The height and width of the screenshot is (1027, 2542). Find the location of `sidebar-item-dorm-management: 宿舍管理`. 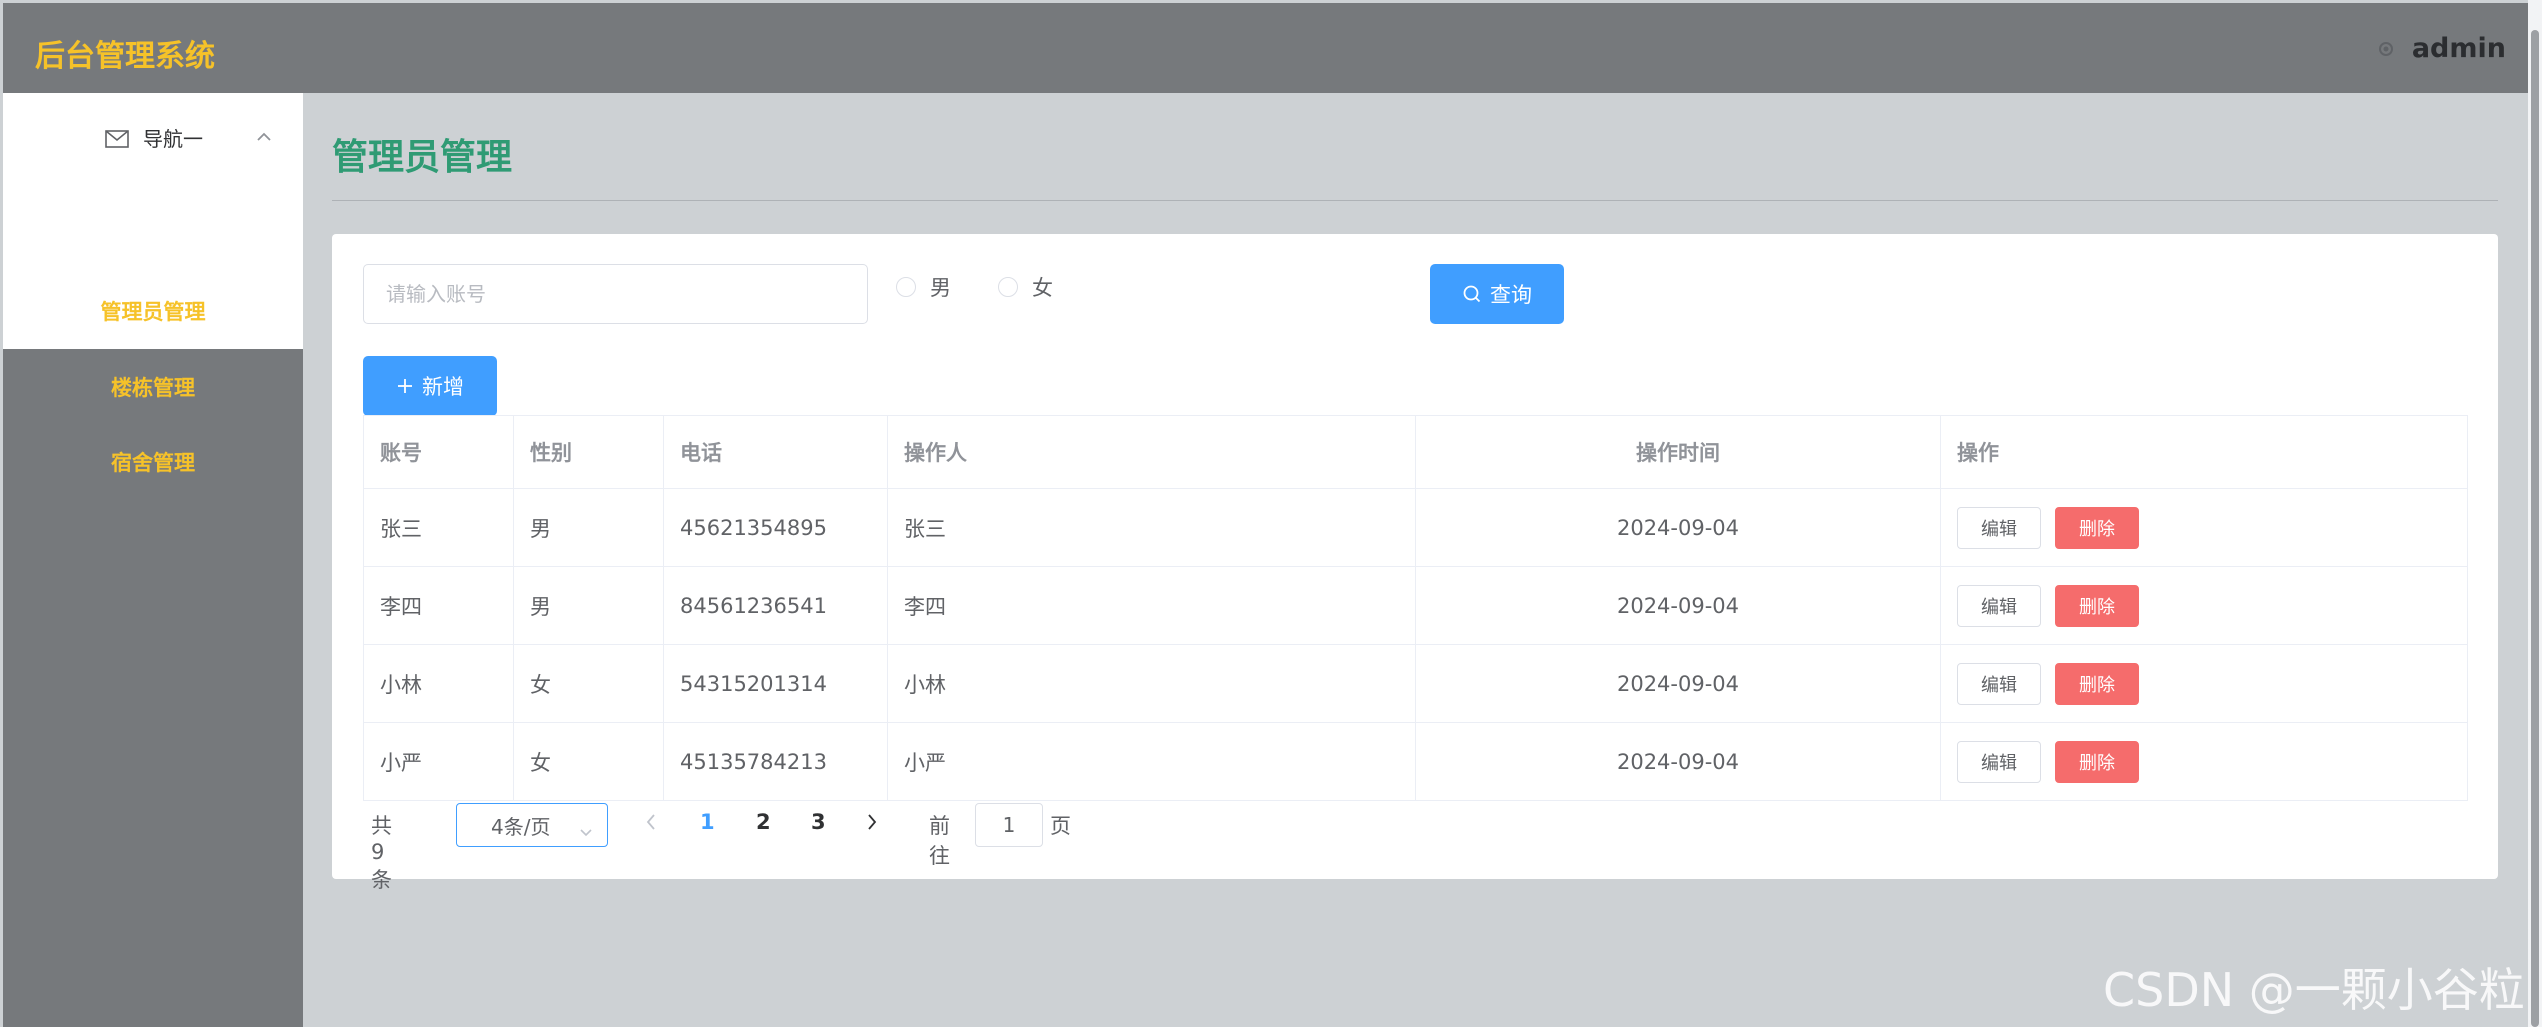

sidebar-item-dorm-management: 宿舍管理 is located at coordinates (153, 462).